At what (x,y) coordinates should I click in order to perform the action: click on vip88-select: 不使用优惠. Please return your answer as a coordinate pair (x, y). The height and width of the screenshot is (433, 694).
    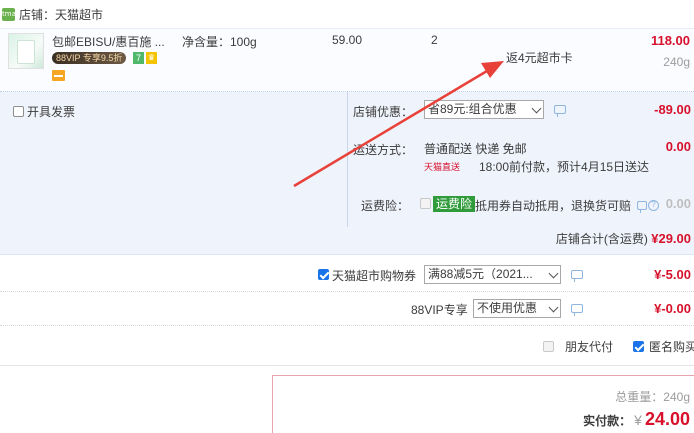
    Looking at the image, I should click on (517, 308).